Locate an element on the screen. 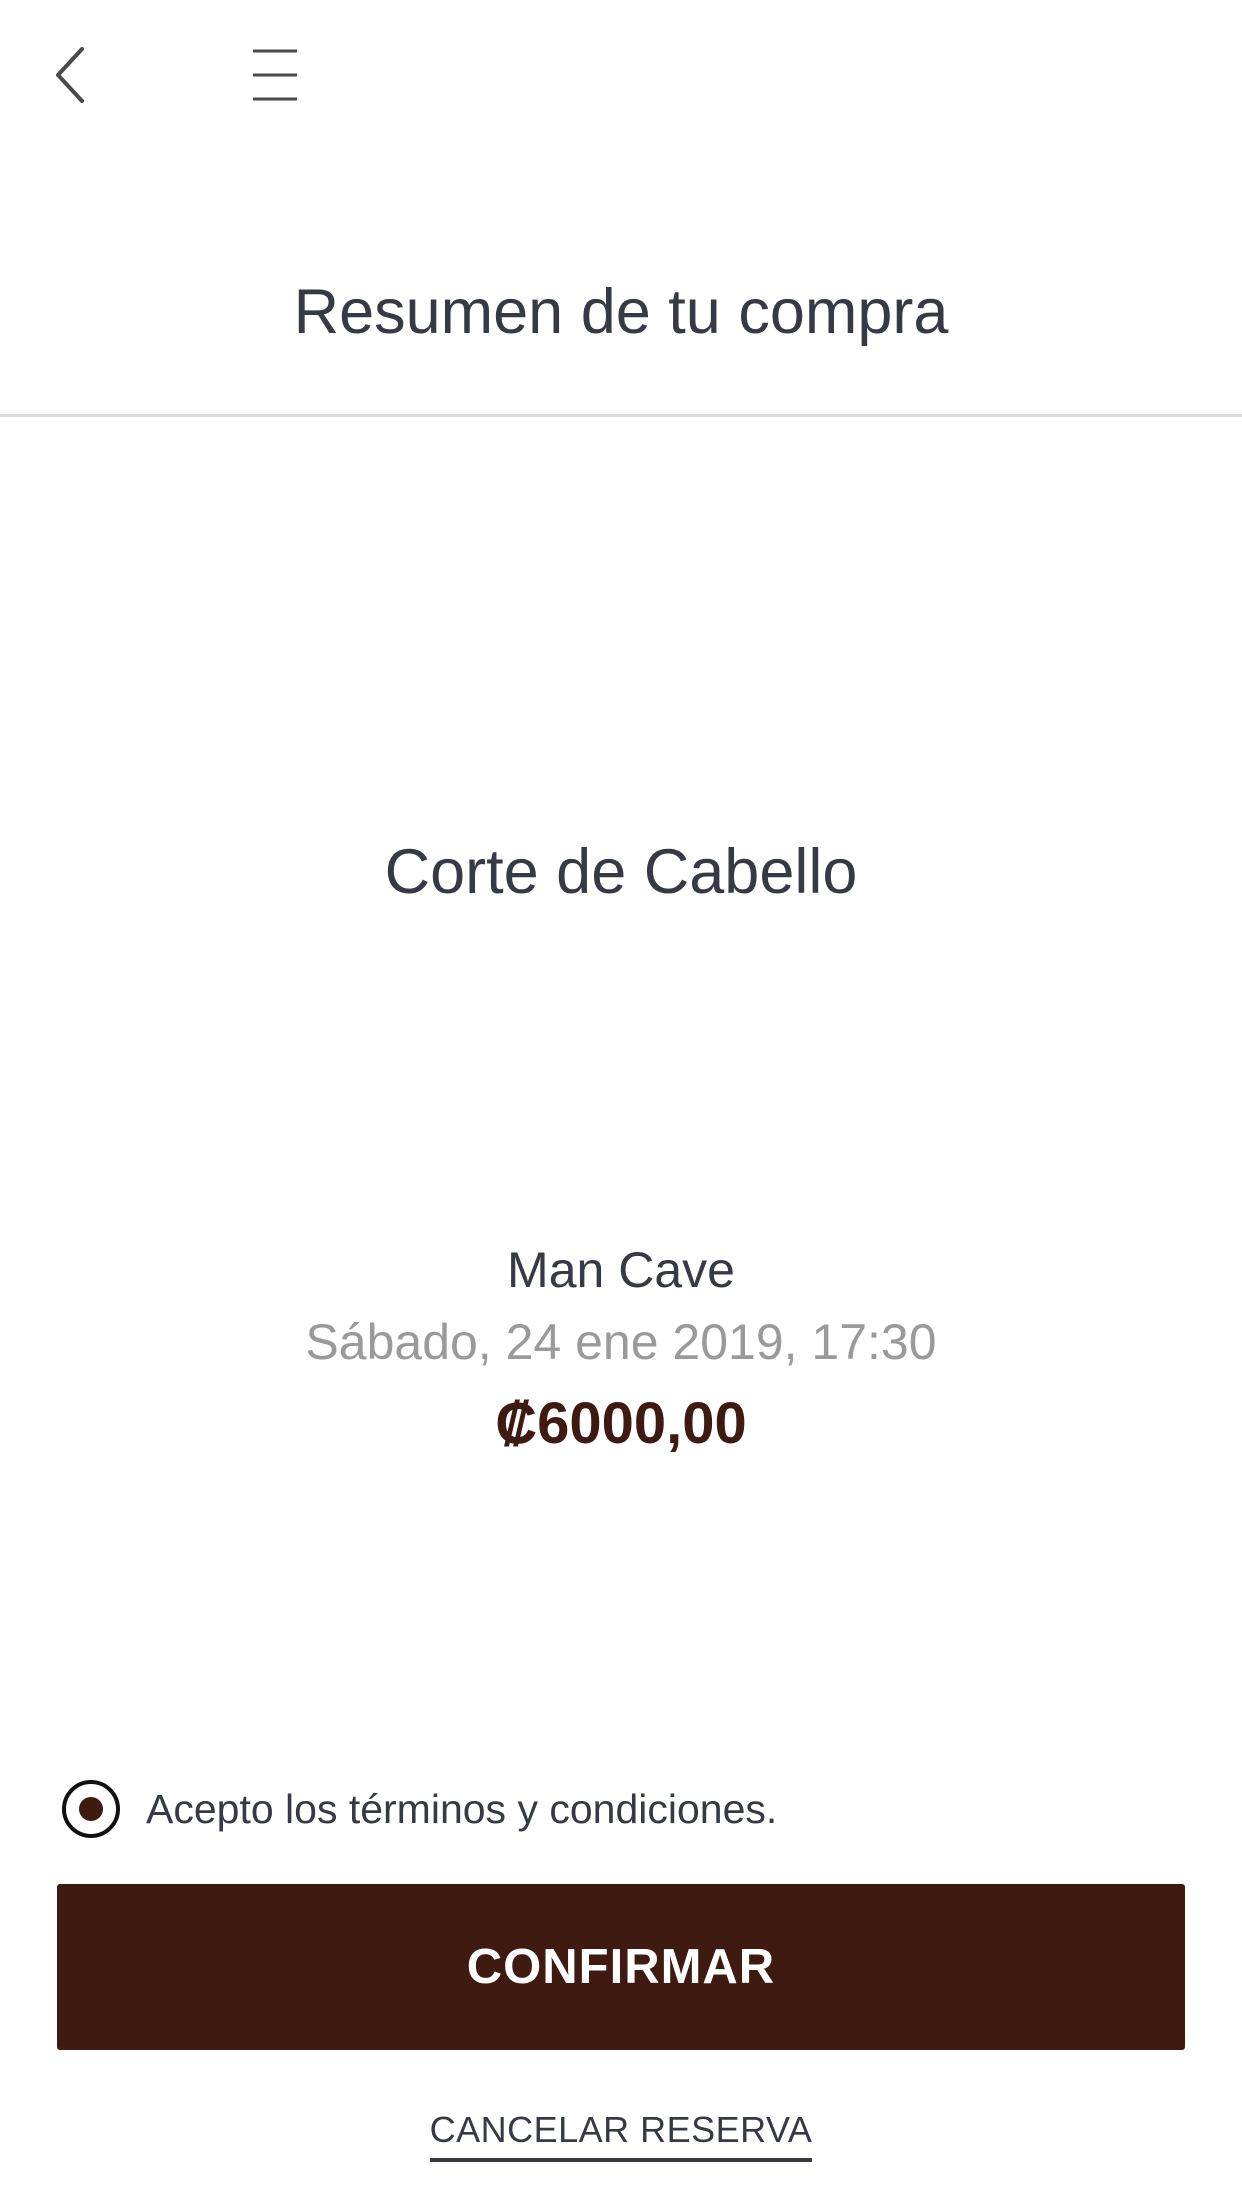 The image size is (1242, 2208). hamburger-menu-icon is located at coordinates (275, 75).